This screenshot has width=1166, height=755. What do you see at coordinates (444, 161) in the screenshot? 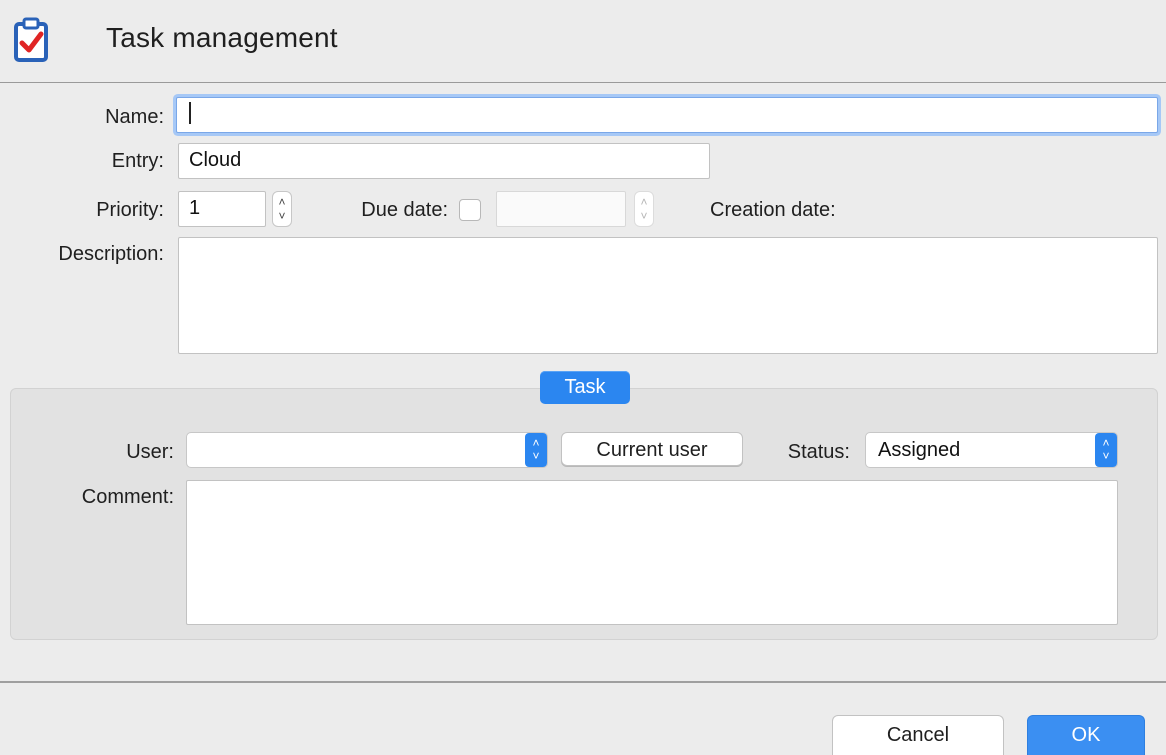
I see `entry-input: Cloud` at bounding box center [444, 161].